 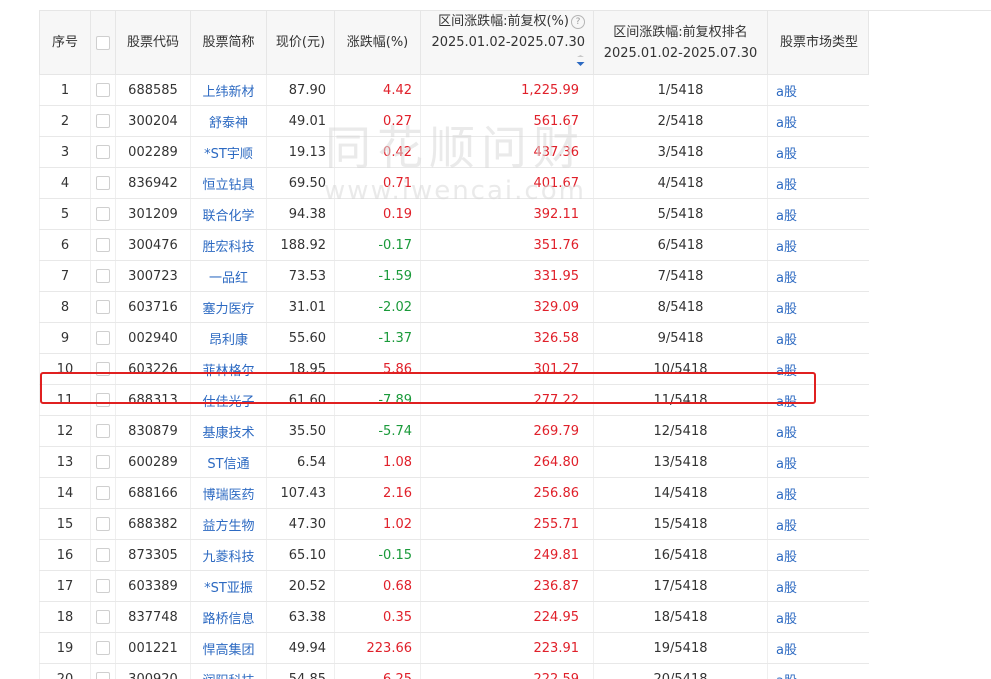 What do you see at coordinates (515, 648) in the screenshot?
I see `table-row: 19 001221 悍高集团 49.94 223.66 223.91 19/5418 a股` at bounding box center [515, 648].